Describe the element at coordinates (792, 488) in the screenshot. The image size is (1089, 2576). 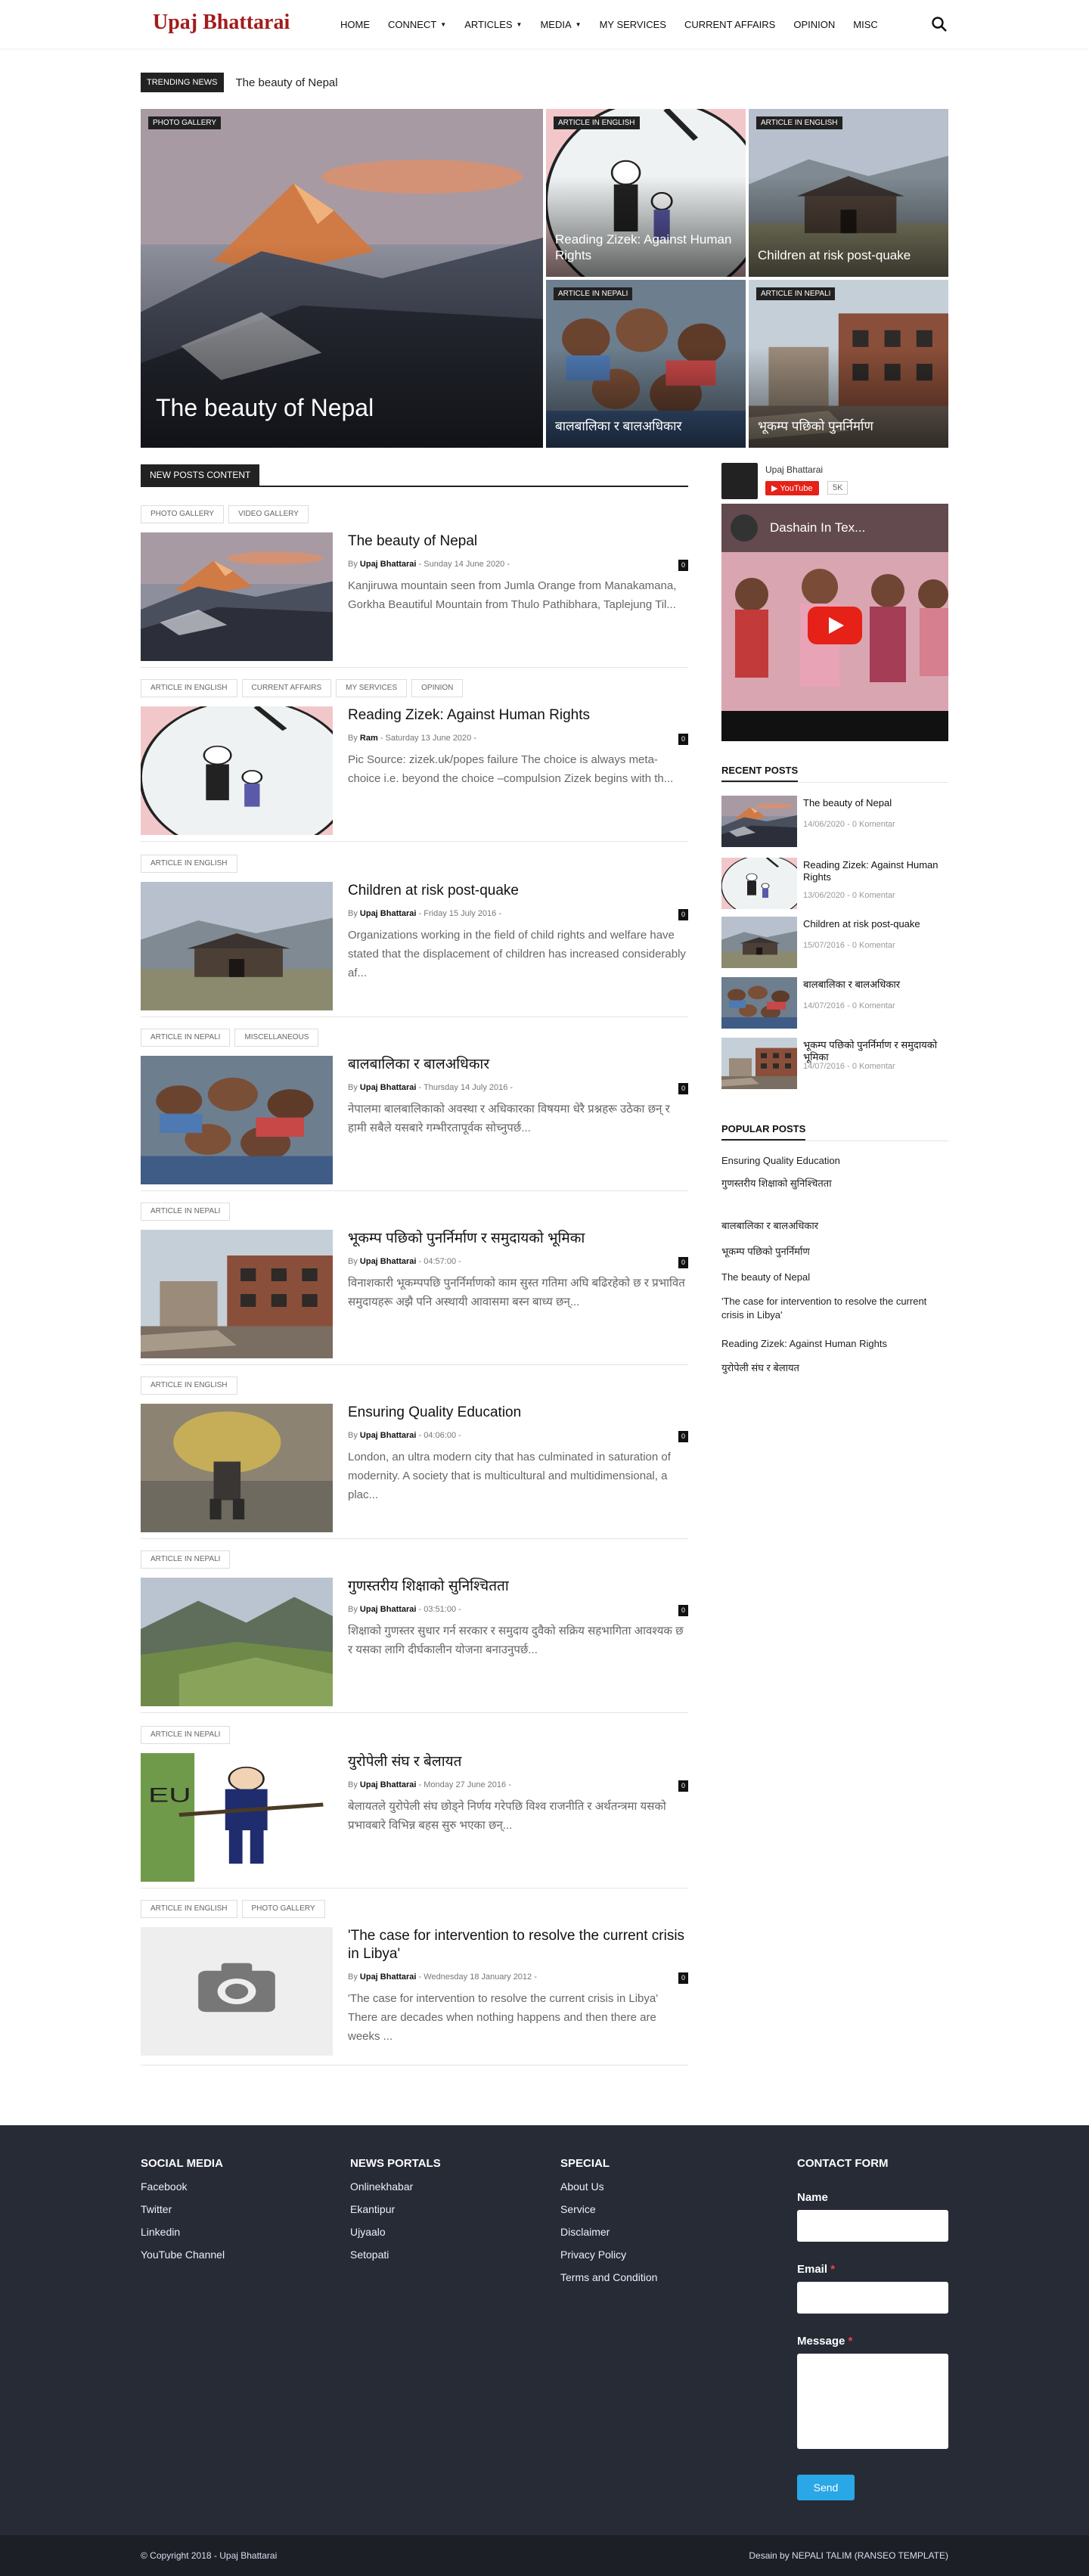
I see `youtube-subscribe-button: ▶ YouTube` at that location.